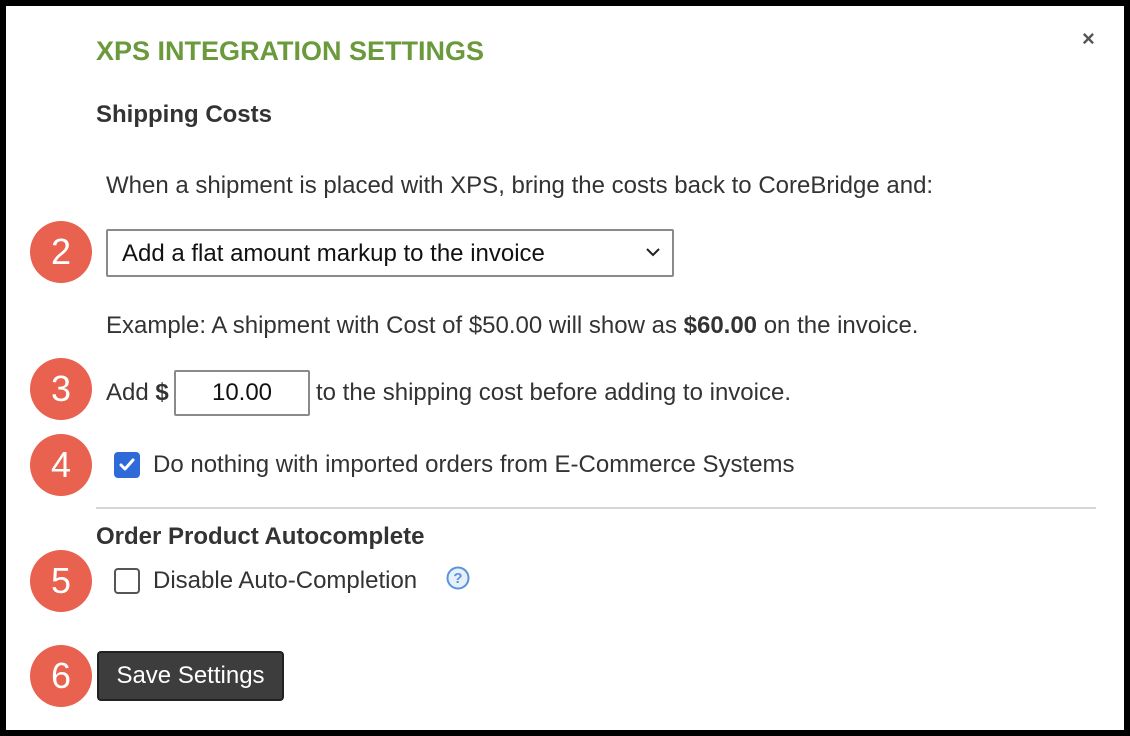 This screenshot has width=1130, height=736. What do you see at coordinates (285, 581) in the screenshot?
I see `disable-autocompletion-label: Disable Auto-Completion` at bounding box center [285, 581].